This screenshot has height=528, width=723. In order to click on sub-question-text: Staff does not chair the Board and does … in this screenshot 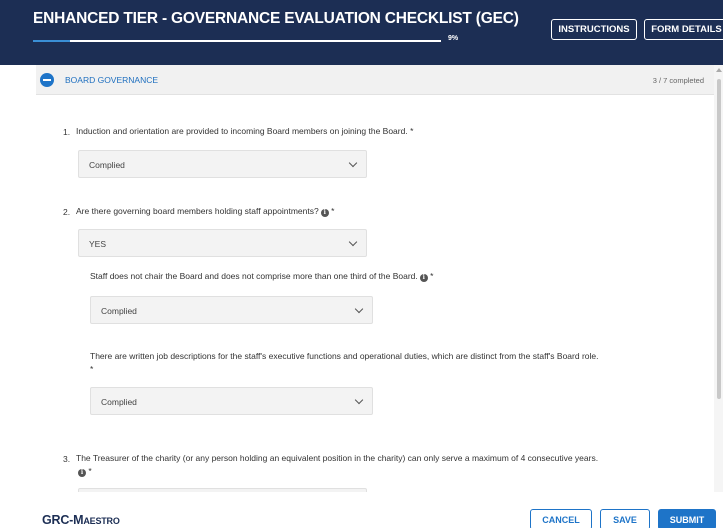, I will do `click(395, 276)`.